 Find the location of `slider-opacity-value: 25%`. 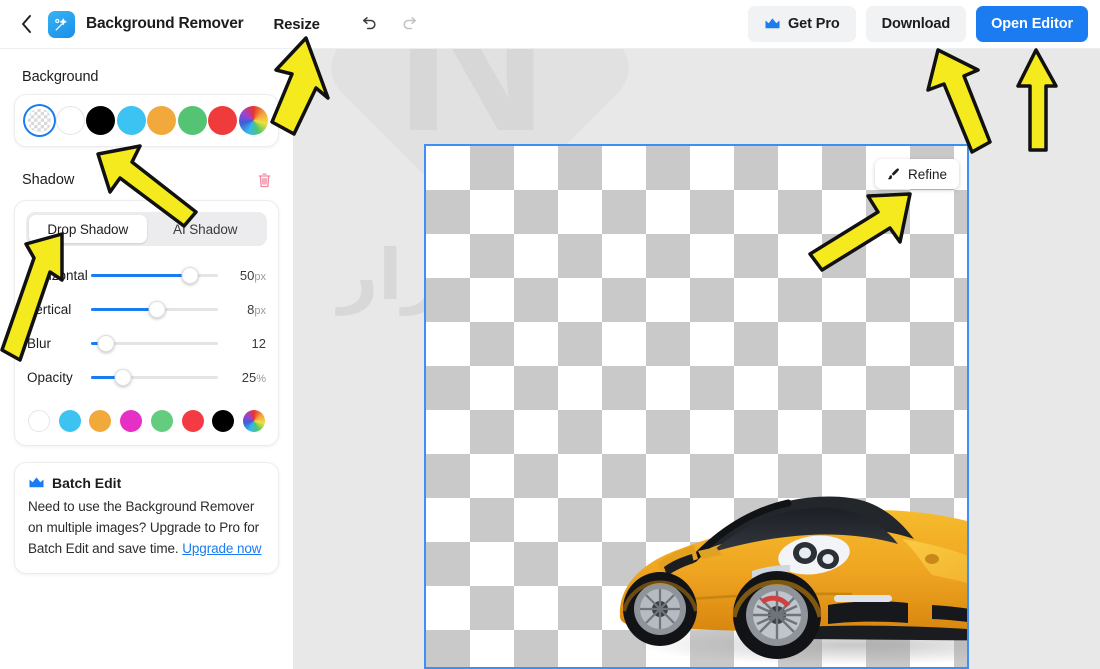

slider-opacity-value: 25% is located at coordinates (253, 377).